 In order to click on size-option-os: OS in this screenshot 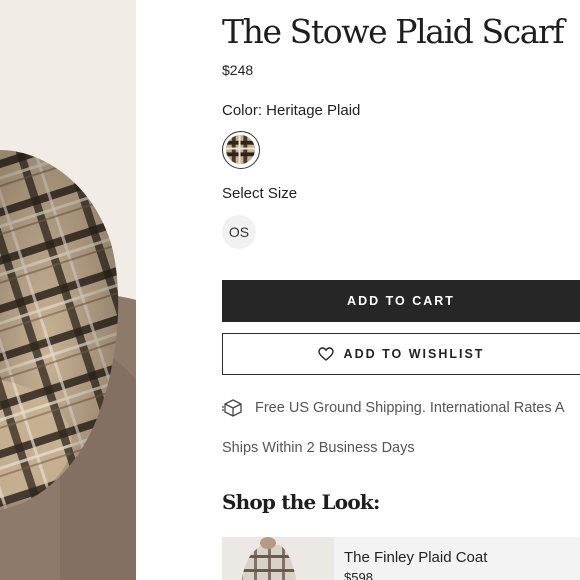, I will do `click(239, 232)`.